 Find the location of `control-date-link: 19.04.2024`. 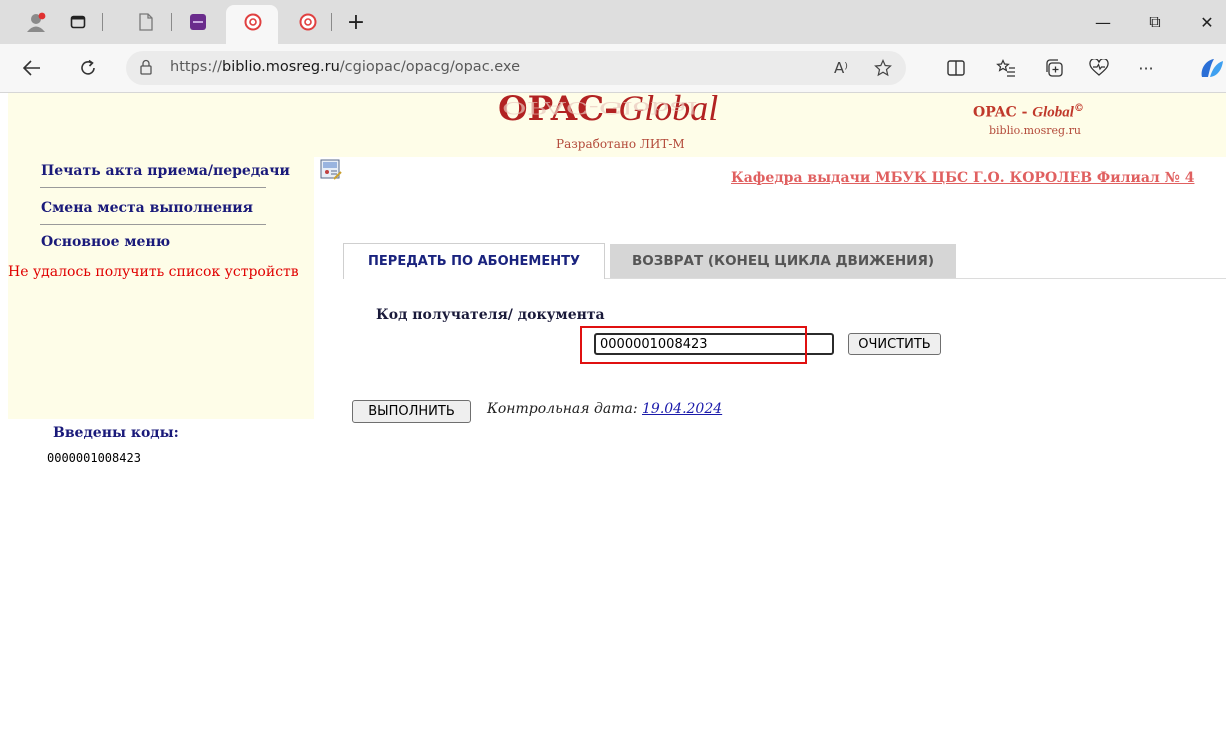

control-date-link: 19.04.2024 is located at coordinates (682, 409).